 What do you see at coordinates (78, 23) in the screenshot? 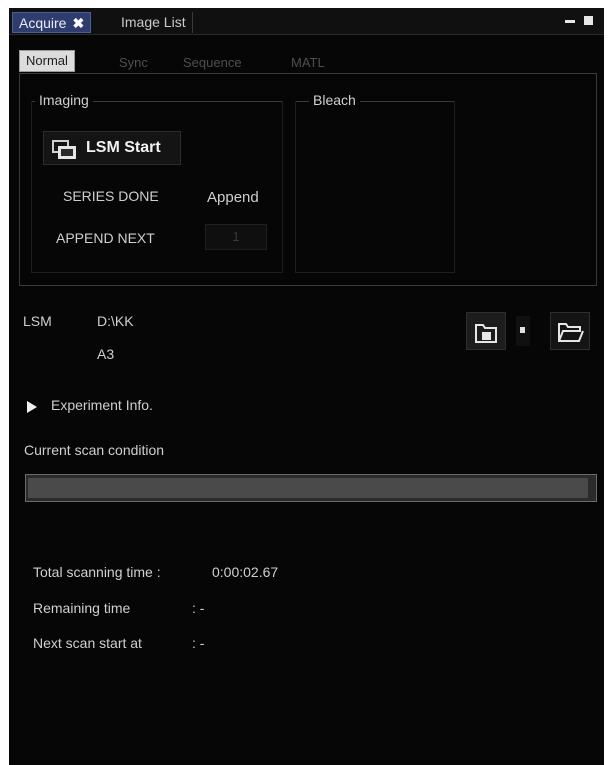
I see `close-icon: ✖` at bounding box center [78, 23].